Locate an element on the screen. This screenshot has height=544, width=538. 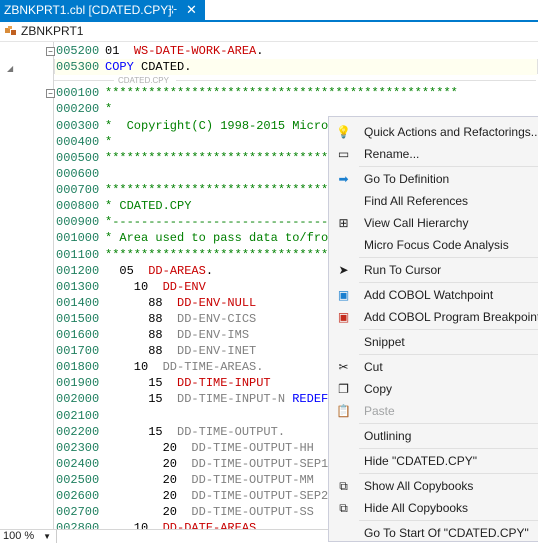
code-line: 000200 * is located at coordinates (269, 109).